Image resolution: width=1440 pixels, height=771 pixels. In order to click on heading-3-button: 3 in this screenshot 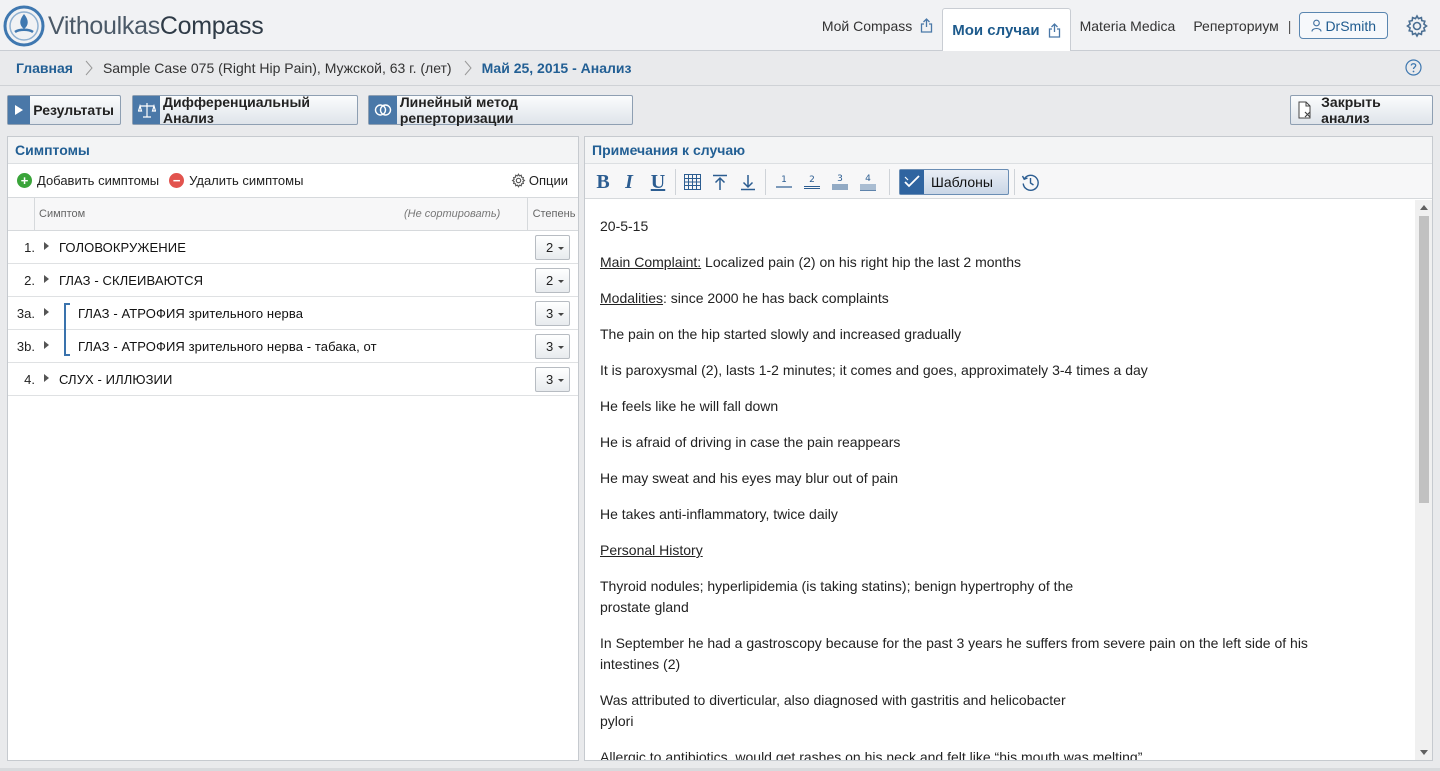, I will do `click(840, 182)`.